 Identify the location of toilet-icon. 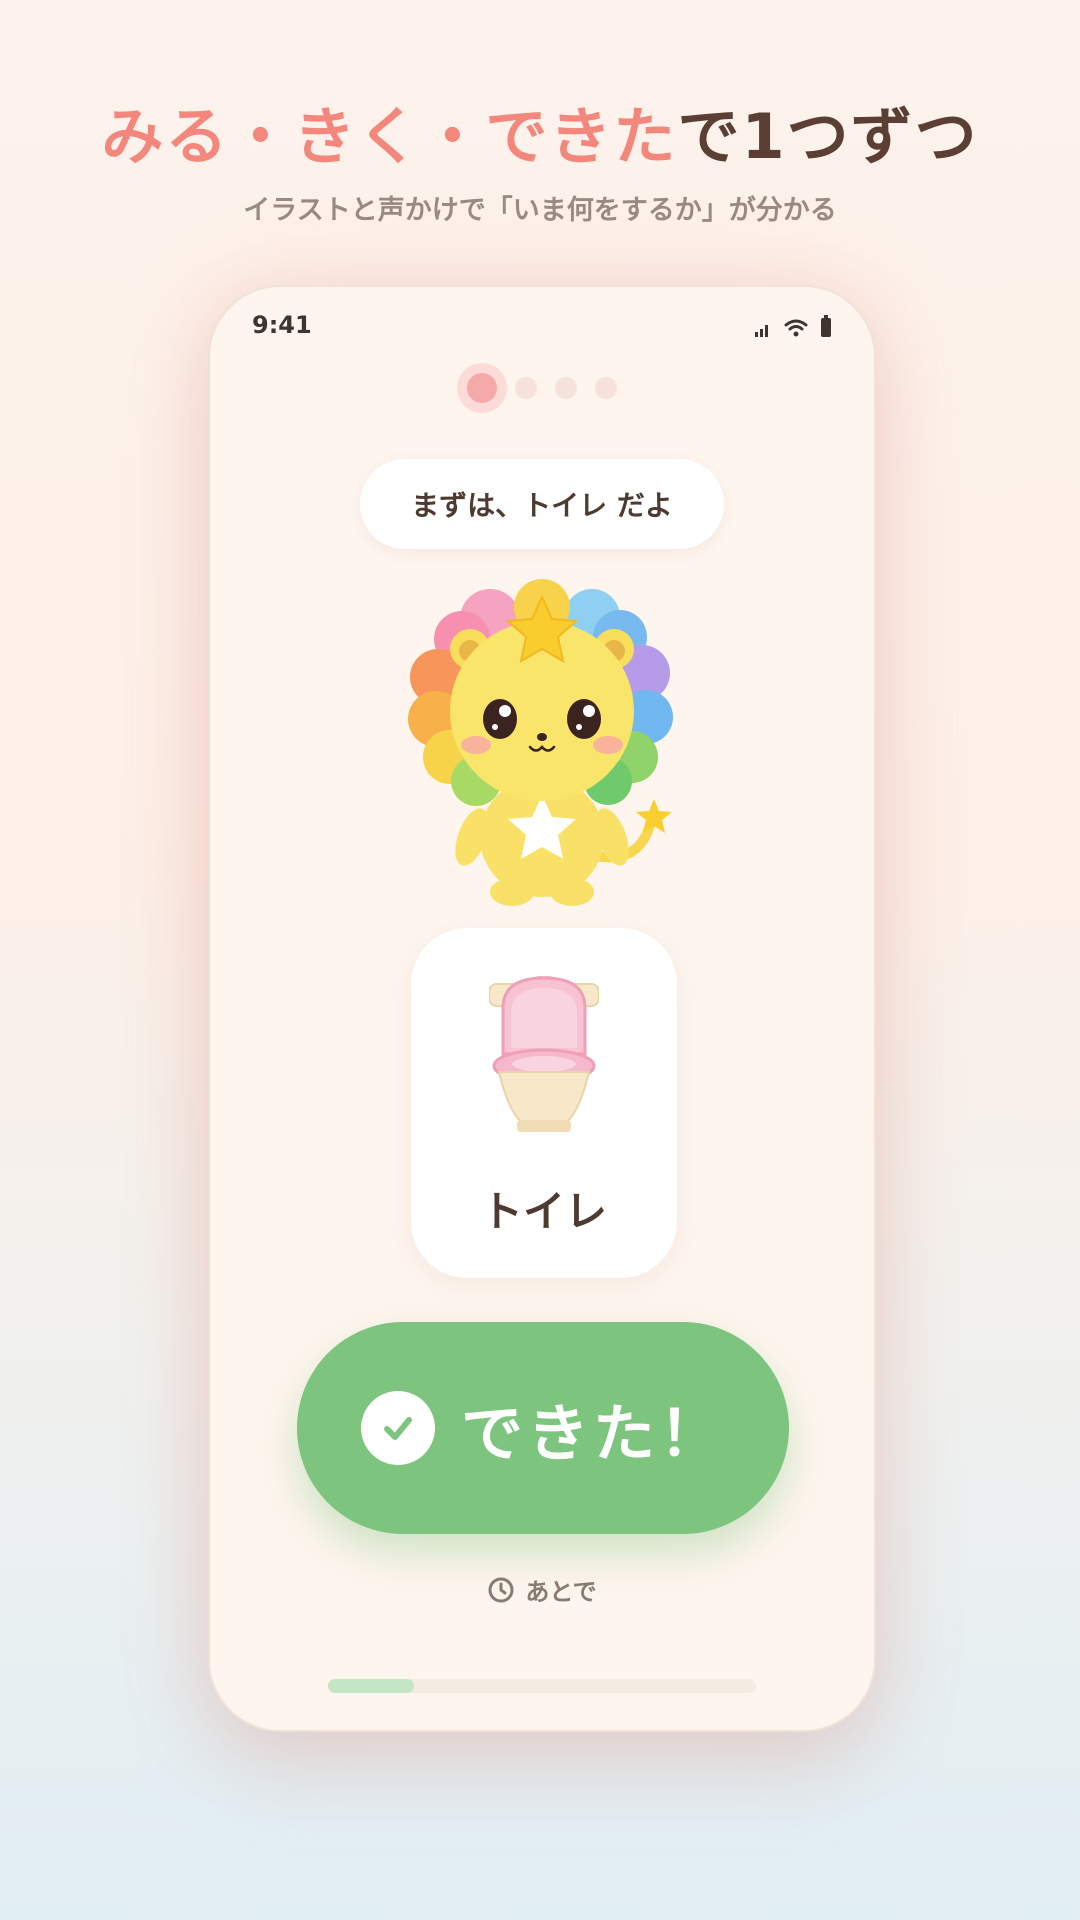
(544, 1054).